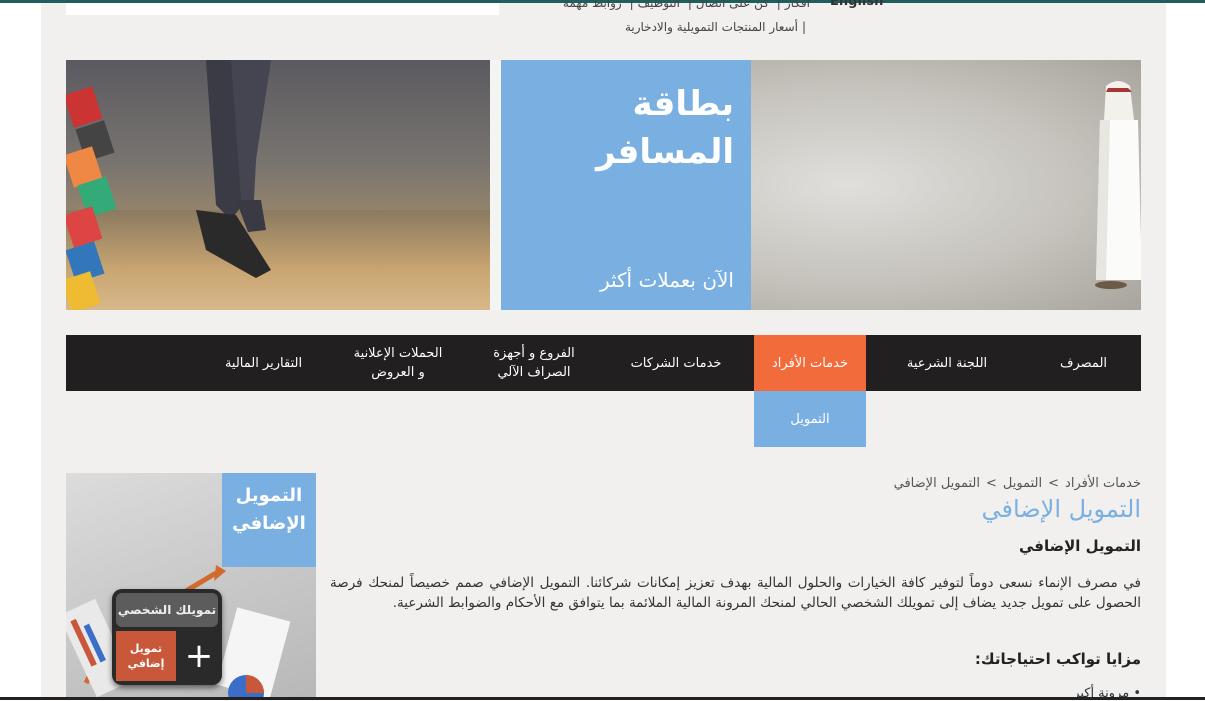 This screenshot has width=1205, height=701. What do you see at coordinates (534, 353) in the screenshot?
I see `nav-item-branches-line1: الفروع و أجهزة` at bounding box center [534, 353].